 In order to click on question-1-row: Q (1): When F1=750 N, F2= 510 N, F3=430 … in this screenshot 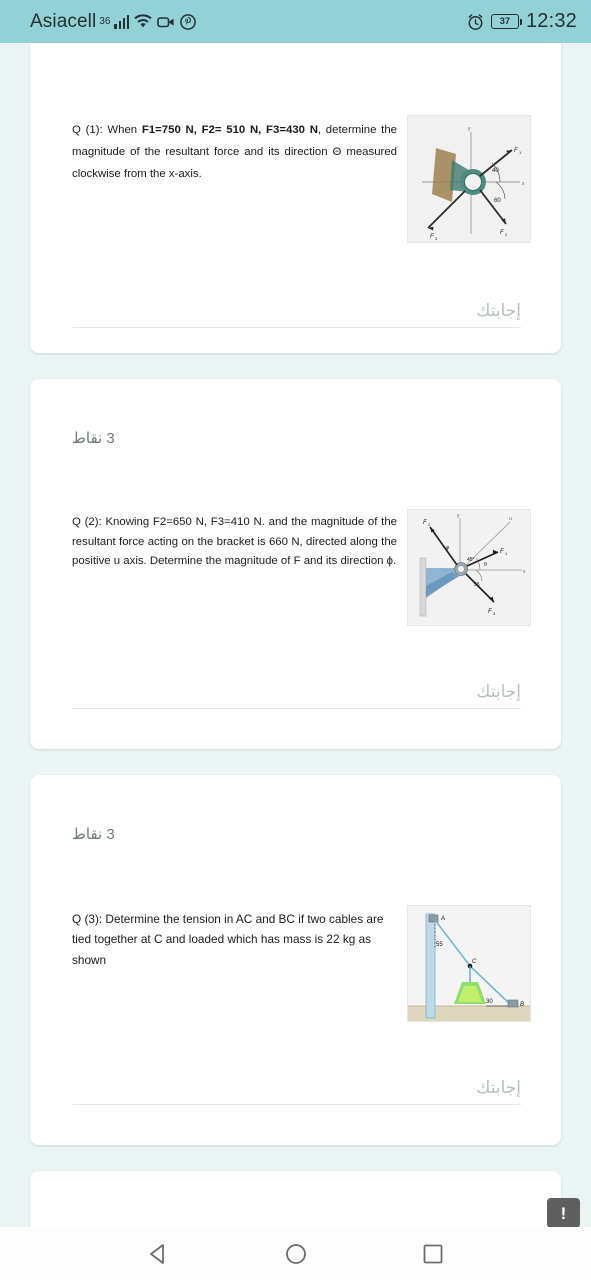, I will do `click(295, 143)`.